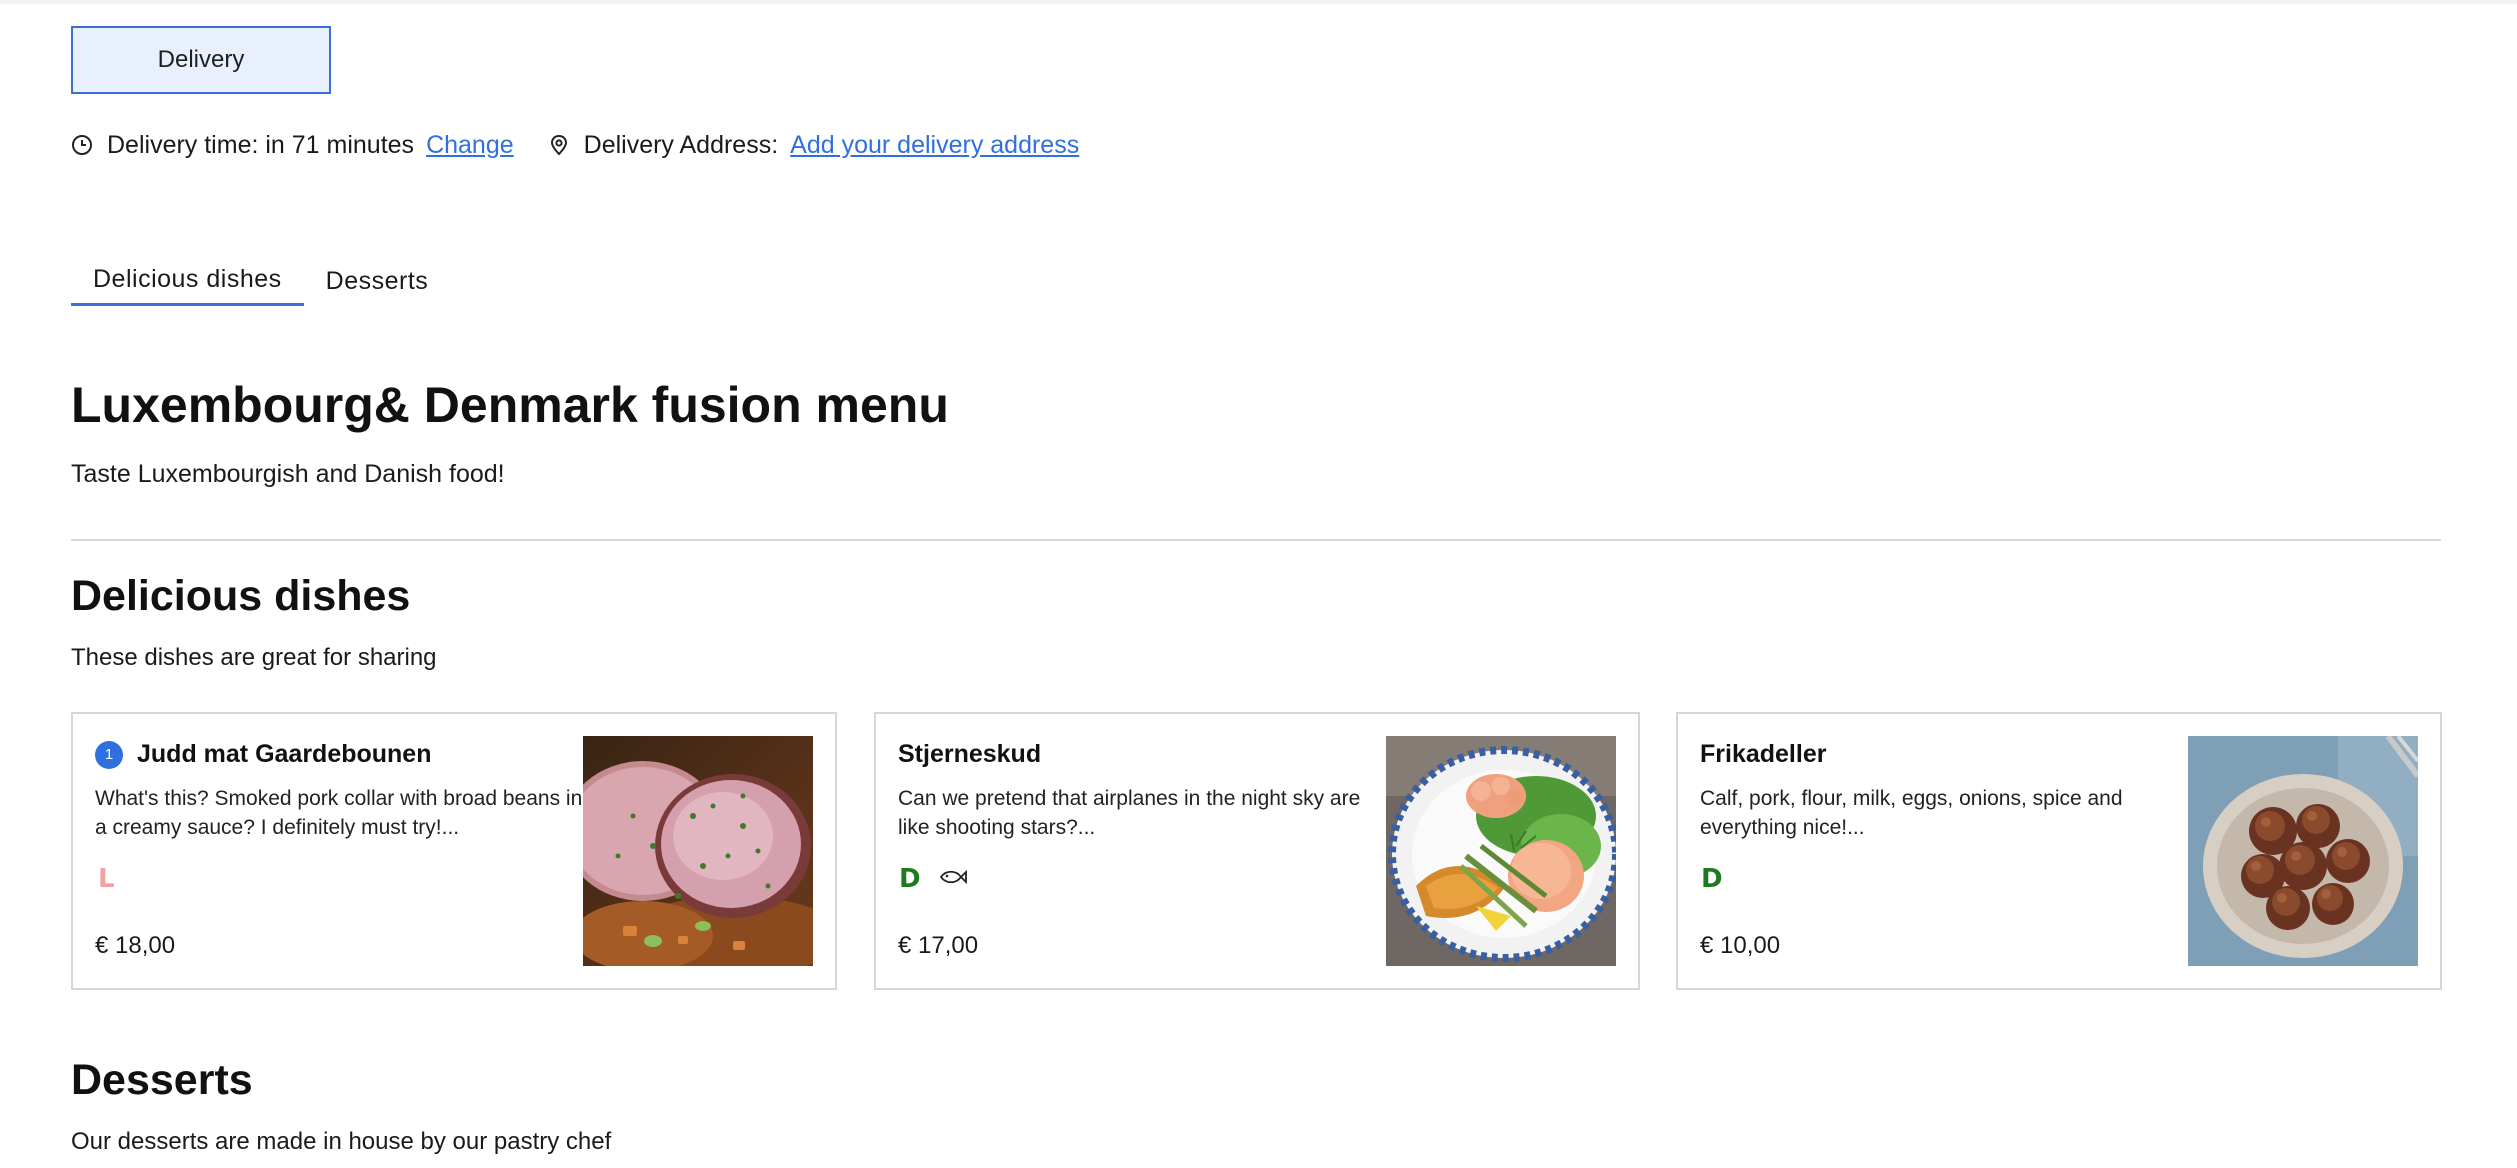 This screenshot has height=1168, width=2517. What do you see at coordinates (162, 1080) in the screenshot?
I see `section-title-desserts: Desserts` at bounding box center [162, 1080].